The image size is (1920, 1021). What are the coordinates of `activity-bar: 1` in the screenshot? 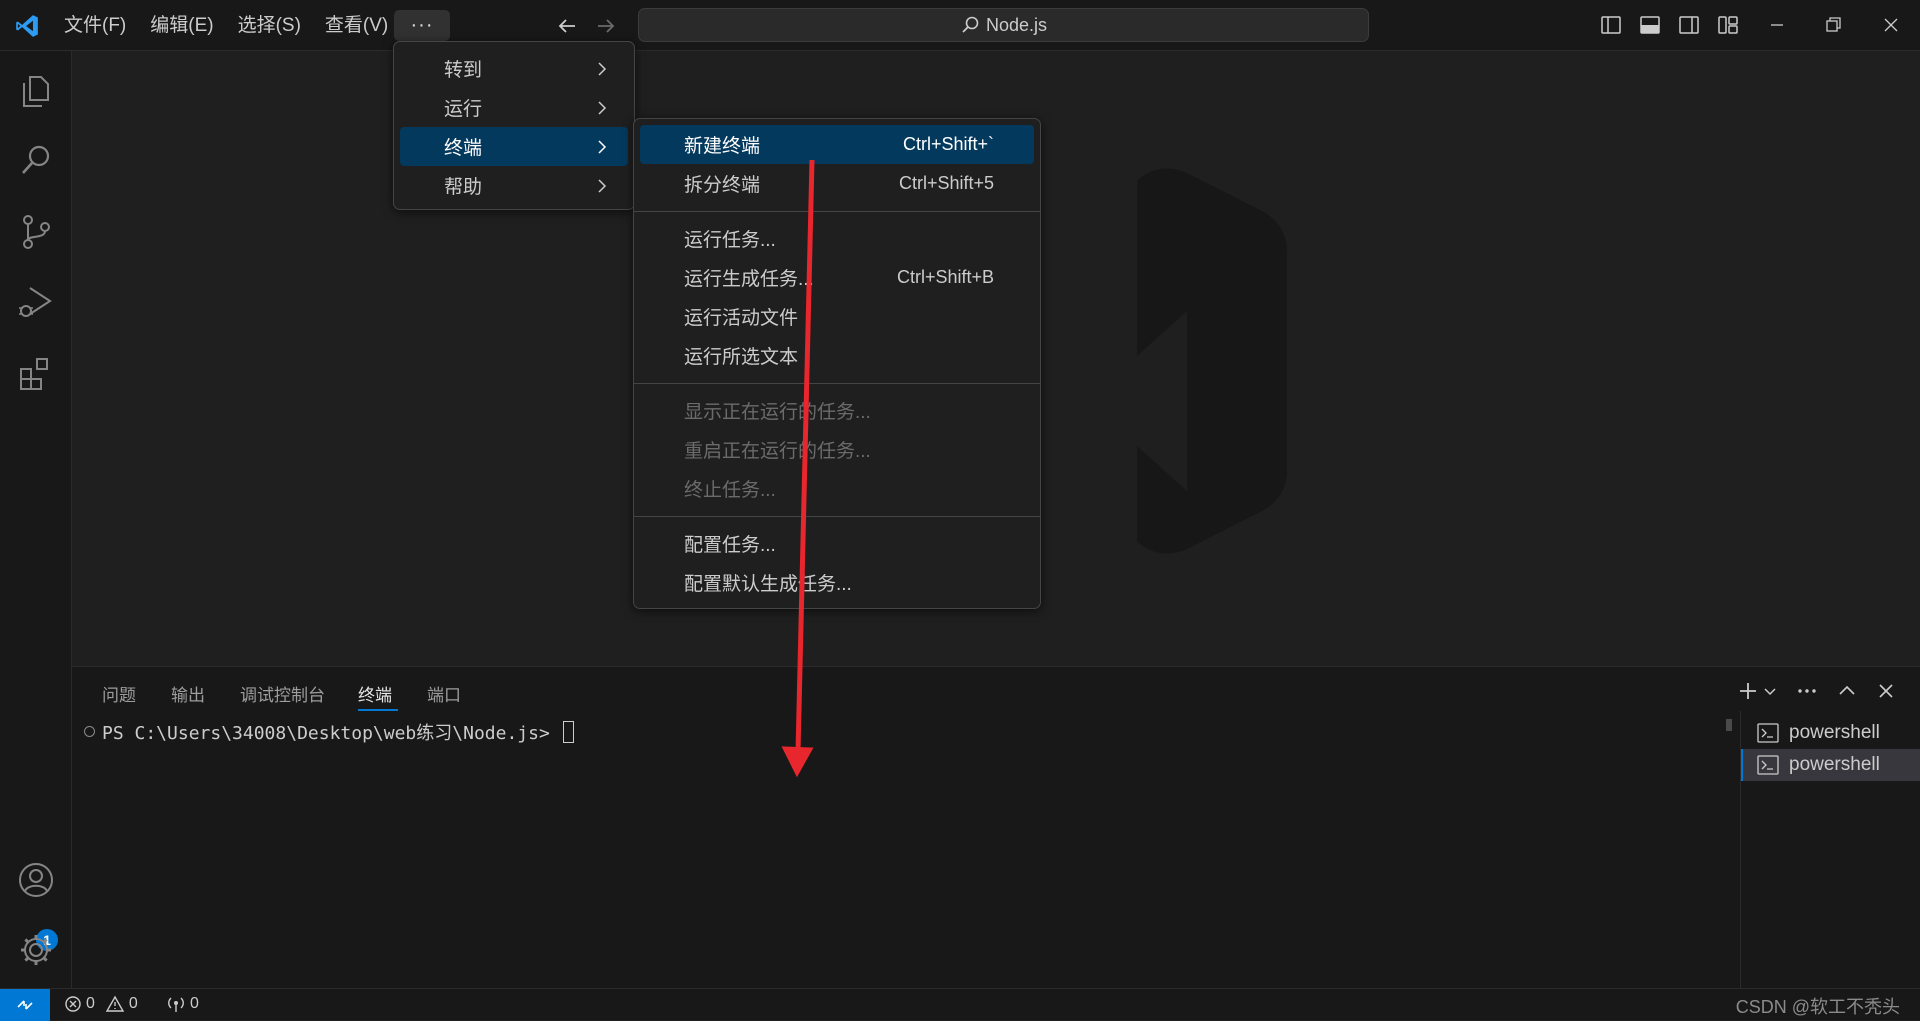 It's located at (36, 519).